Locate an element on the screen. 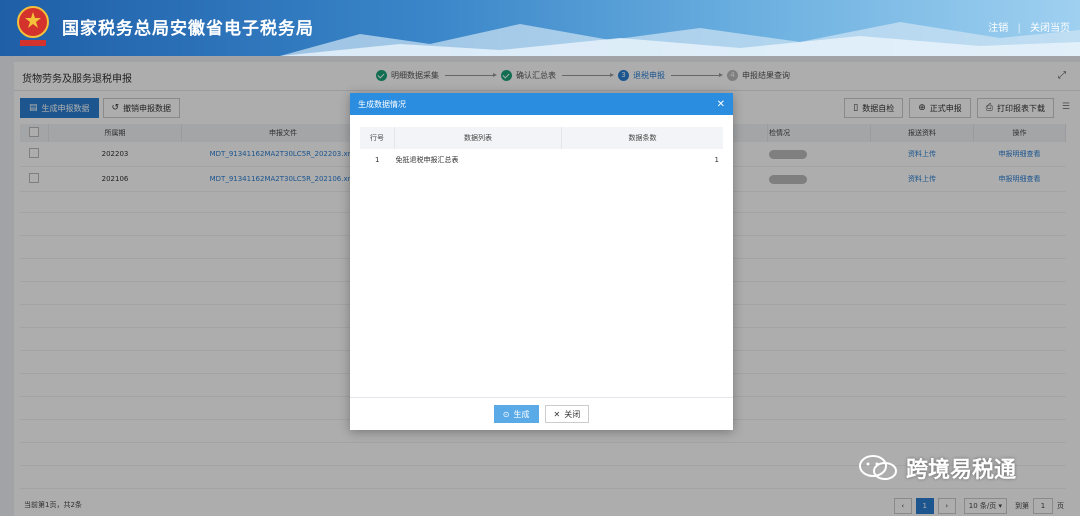 This screenshot has height=516, width=1080. close-page-link: 关闭当页 is located at coordinates (1050, 28).